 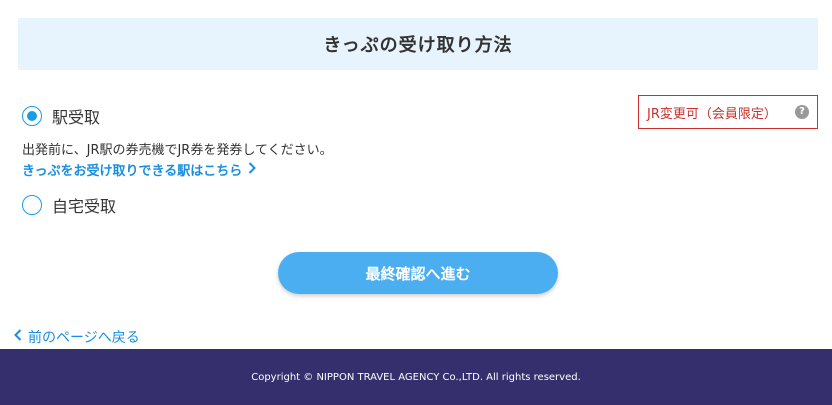 I want to click on question-circle-icon: ?, so click(x=802, y=112).